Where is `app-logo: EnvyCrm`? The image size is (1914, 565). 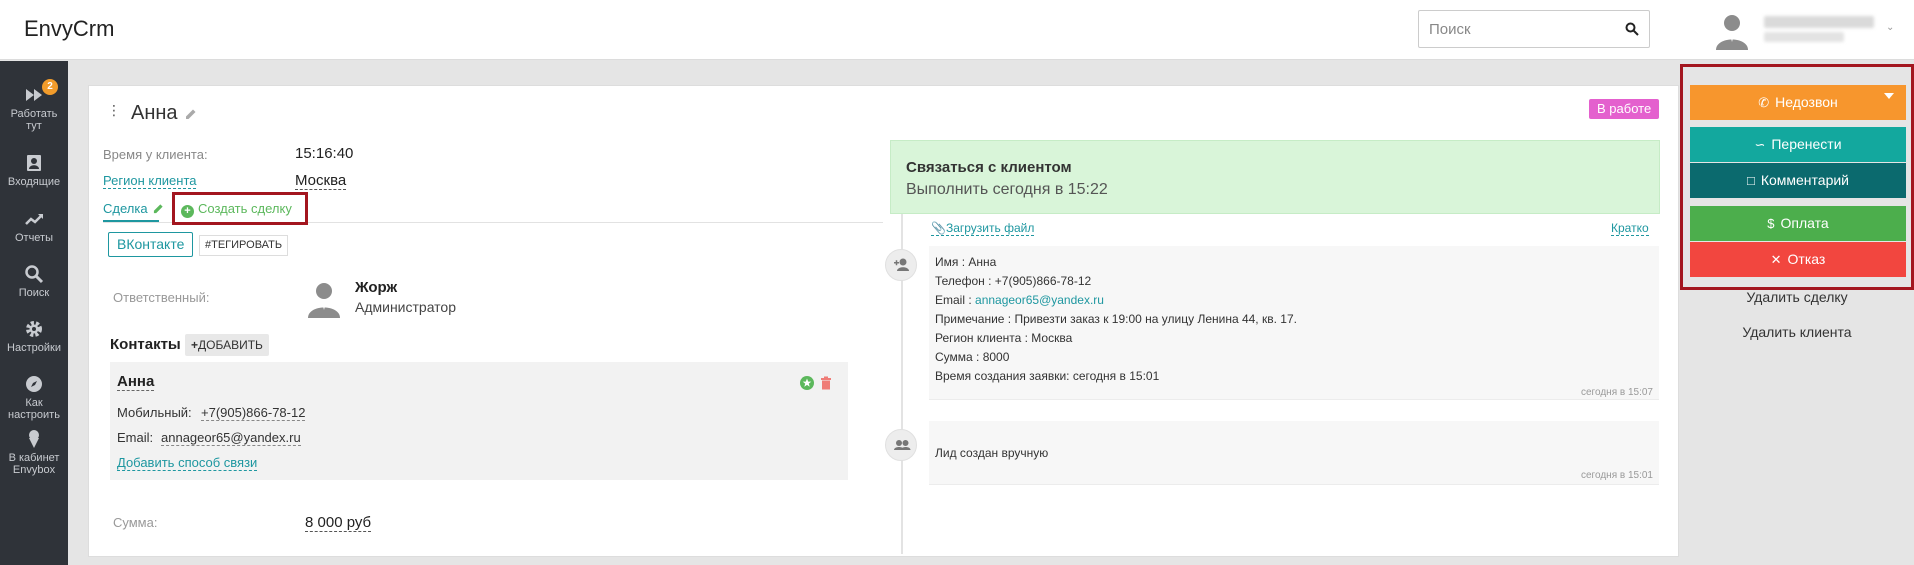 app-logo: EnvyCrm is located at coordinates (69, 29).